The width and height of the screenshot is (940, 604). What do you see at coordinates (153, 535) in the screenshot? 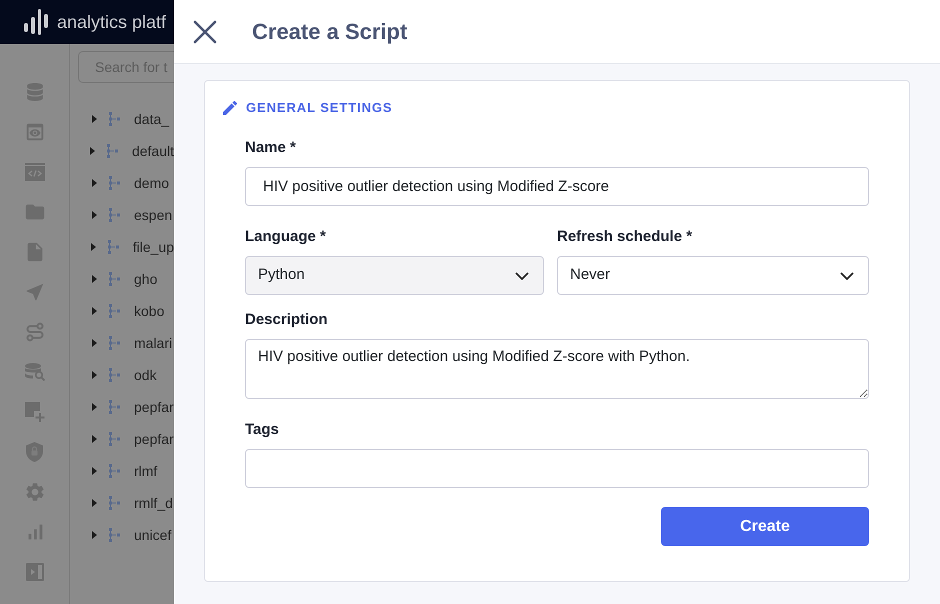
I see `tree-item-label: unicef` at bounding box center [153, 535].